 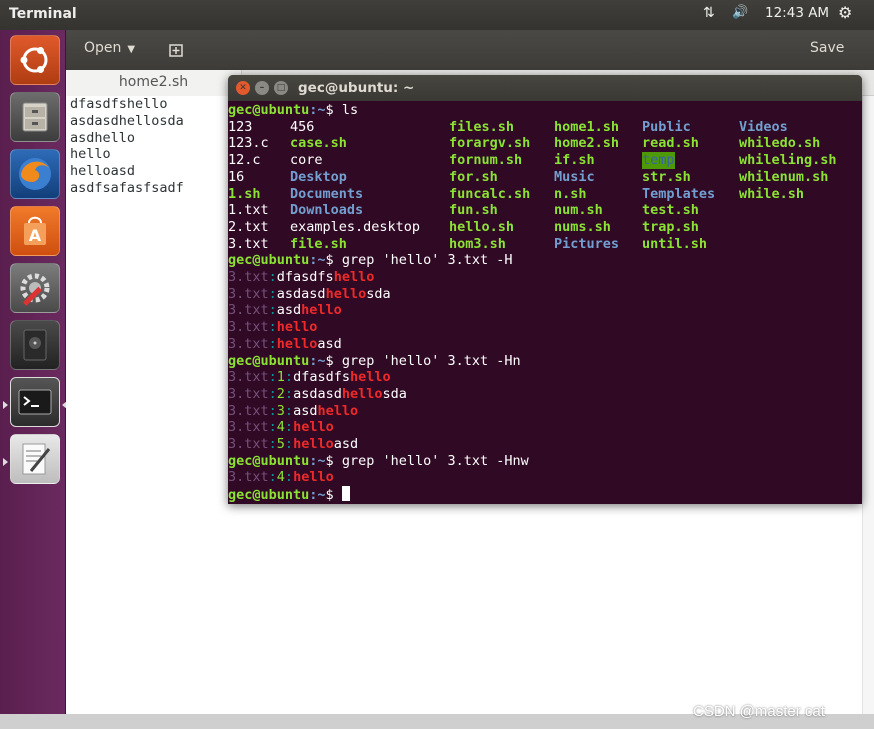 What do you see at coordinates (356, 88) in the screenshot?
I see `terminal-title: gec@ubuntu: ~` at bounding box center [356, 88].